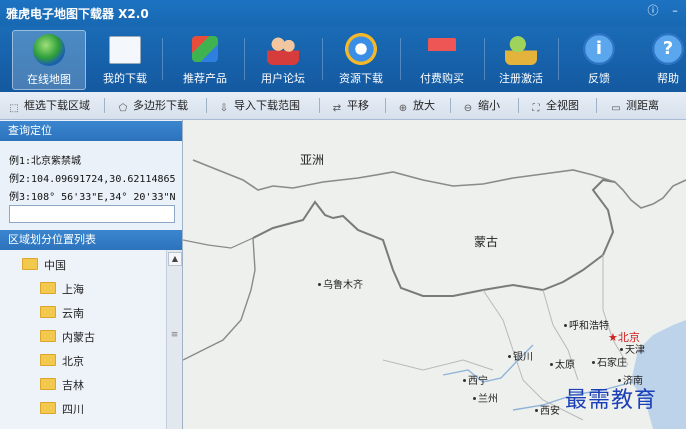  What do you see at coordinates (475, 379) in the screenshot?
I see `map-city-xining: 西宁` at bounding box center [475, 379].